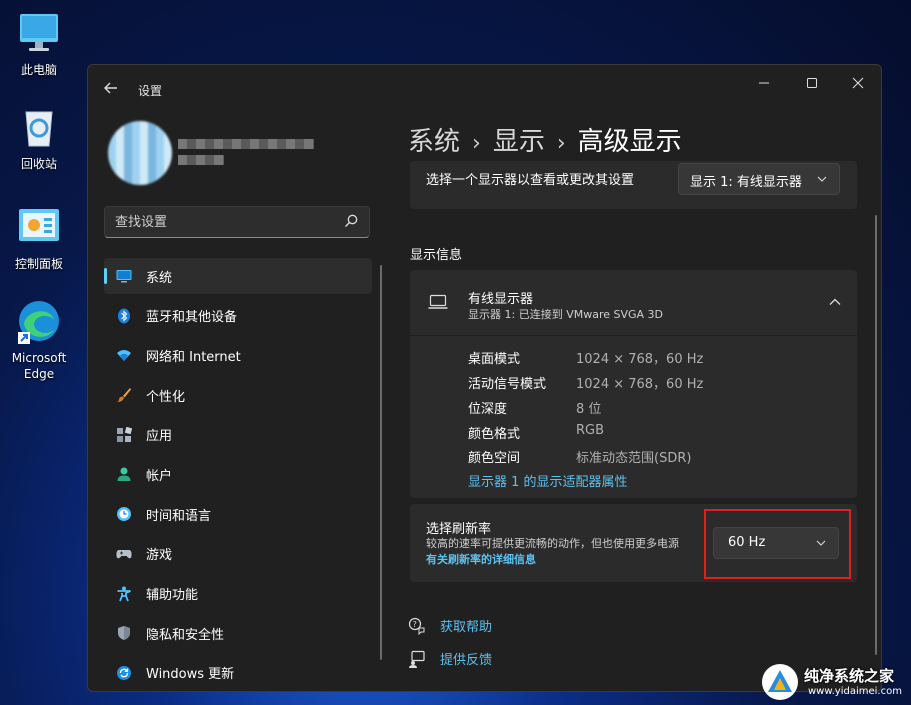  I want to click on sidebar-item-time-language: 时间和语言, so click(238, 514).